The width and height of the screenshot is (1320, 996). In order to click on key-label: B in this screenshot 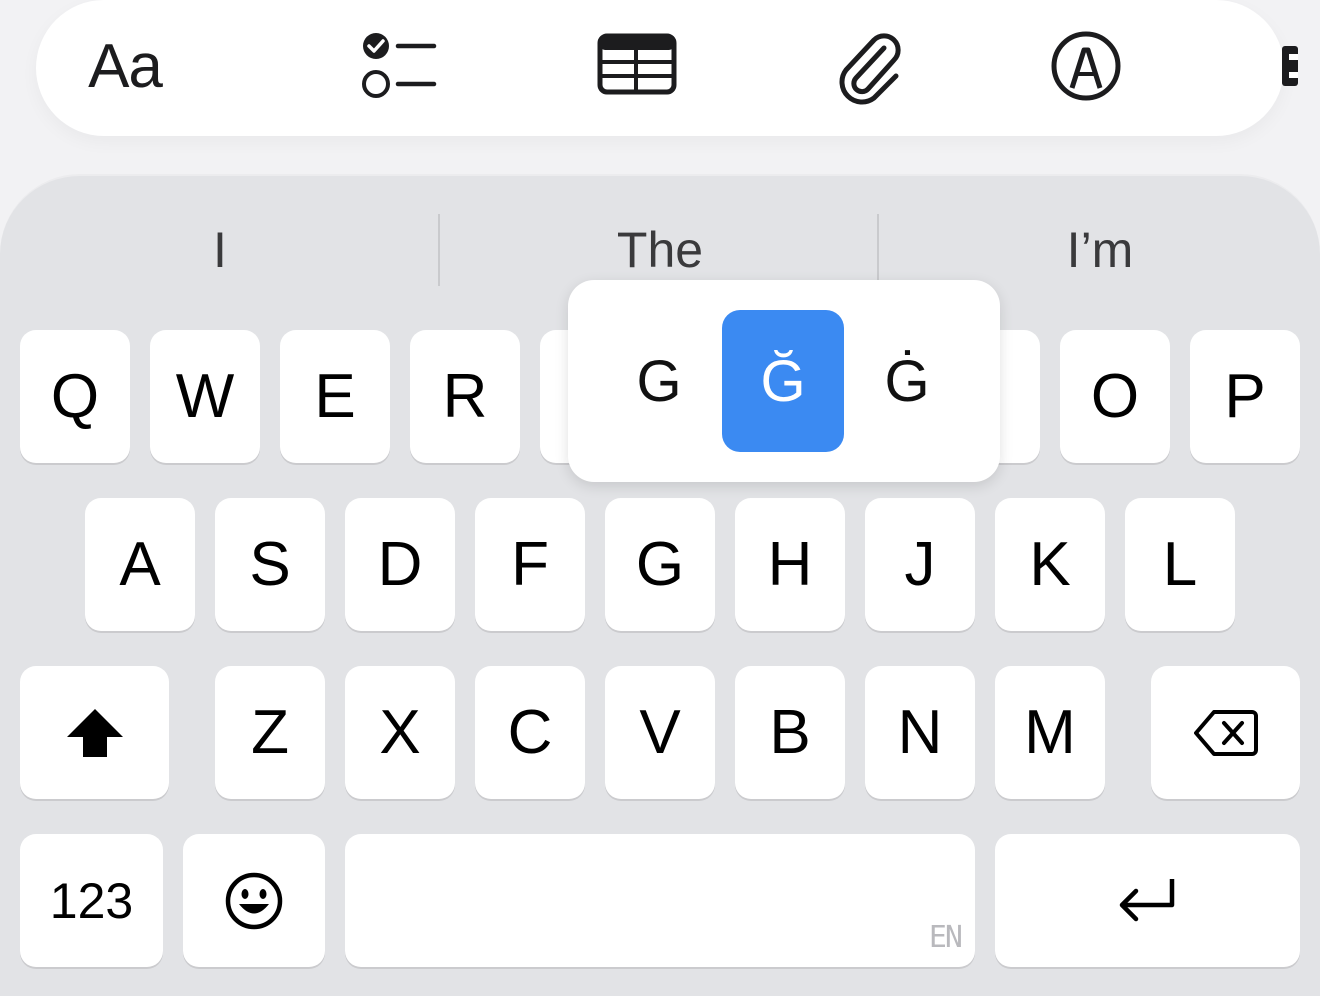, I will do `click(790, 732)`.